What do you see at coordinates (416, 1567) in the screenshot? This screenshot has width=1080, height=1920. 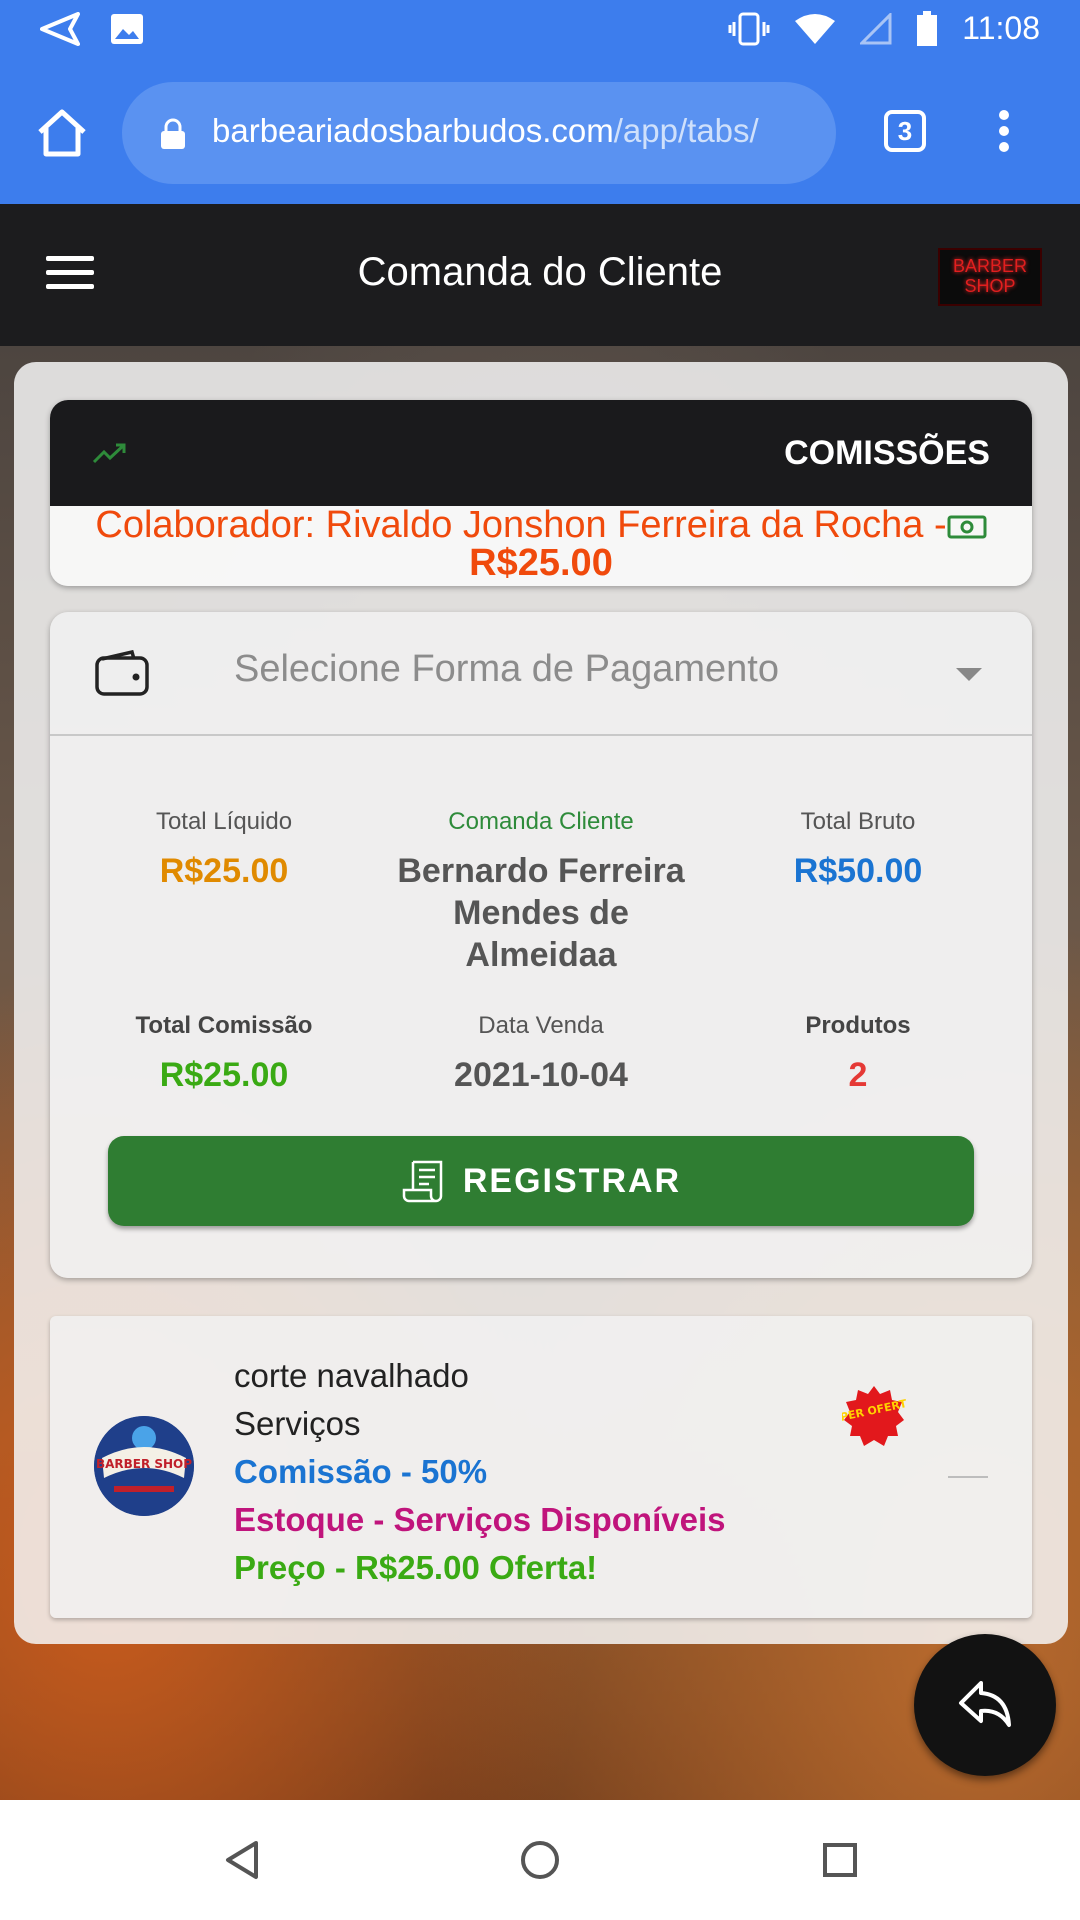 I see `item-price: Preço - R$25.00 Oferta!` at bounding box center [416, 1567].